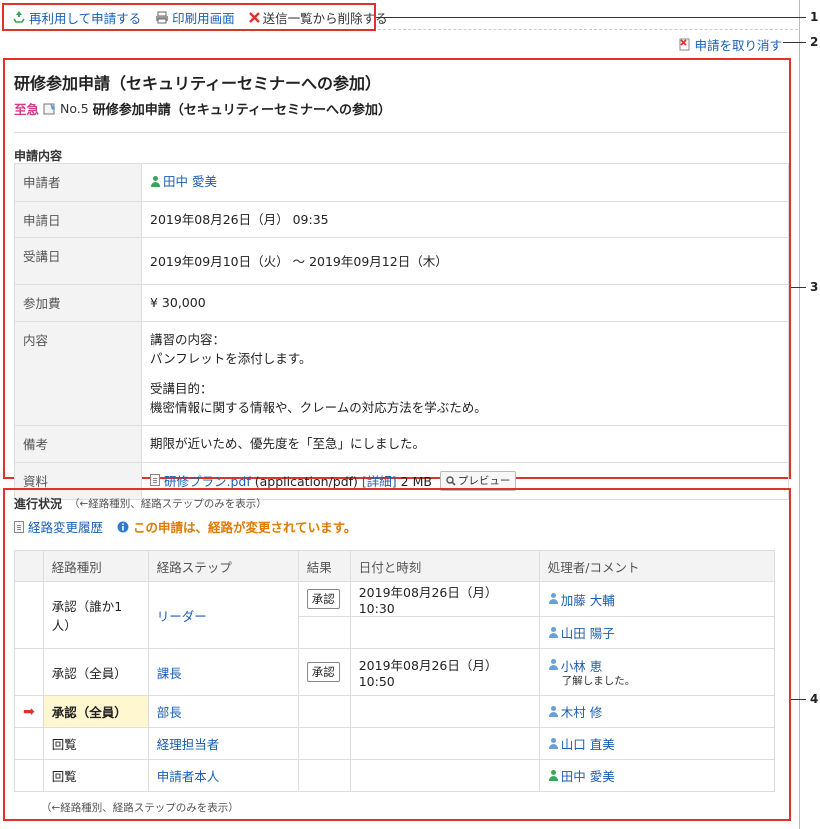  Describe the element at coordinates (181, 388) in the screenshot. I see `content-line: 受講目的：` at that location.